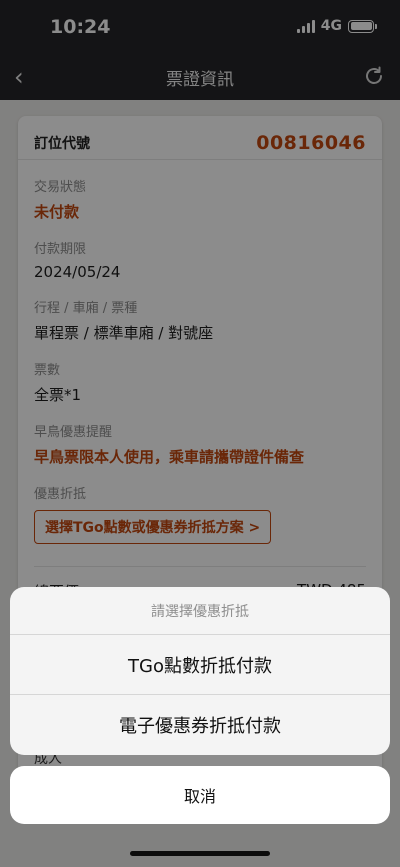 This screenshot has height=867, width=400. Describe the element at coordinates (200, 665) in the screenshot. I see `tgo-points-option: TGo點數折抵付款` at that location.